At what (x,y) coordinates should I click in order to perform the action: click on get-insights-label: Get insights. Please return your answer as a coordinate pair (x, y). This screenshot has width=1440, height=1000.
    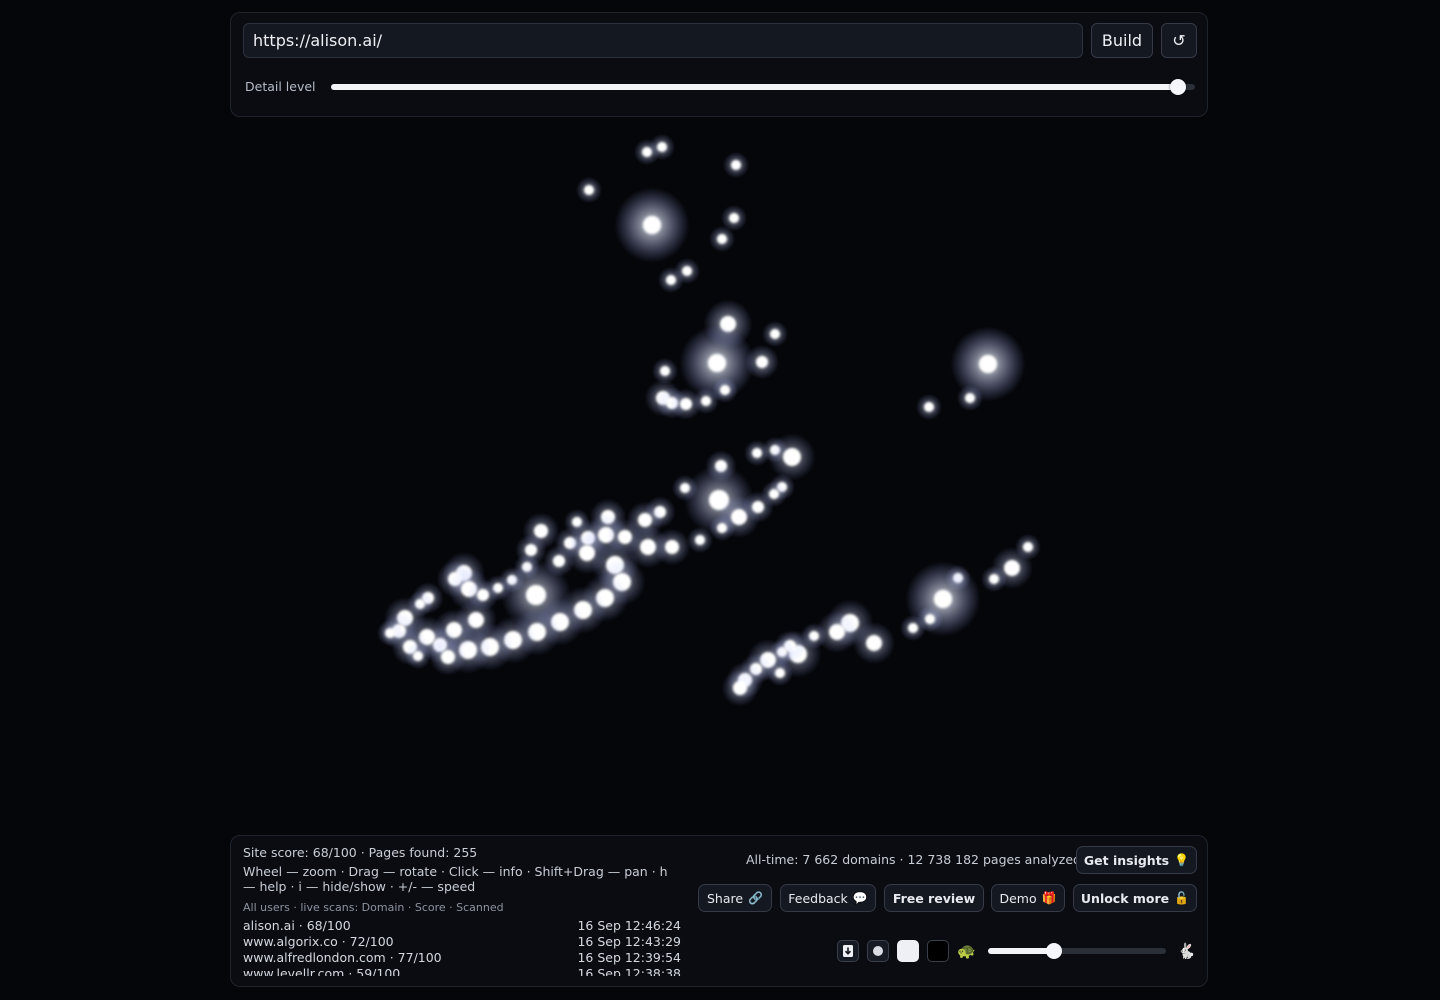
    Looking at the image, I should click on (1126, 860).